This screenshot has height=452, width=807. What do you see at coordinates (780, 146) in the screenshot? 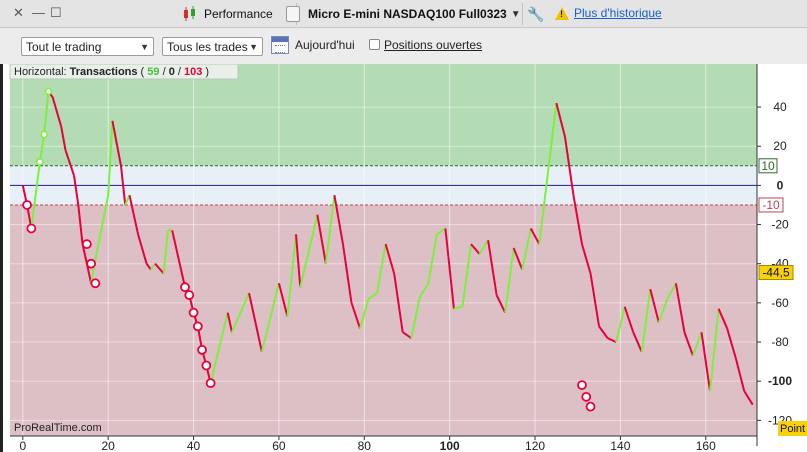
I see `y-tick-label: 20` at bounding box center [780, 146].